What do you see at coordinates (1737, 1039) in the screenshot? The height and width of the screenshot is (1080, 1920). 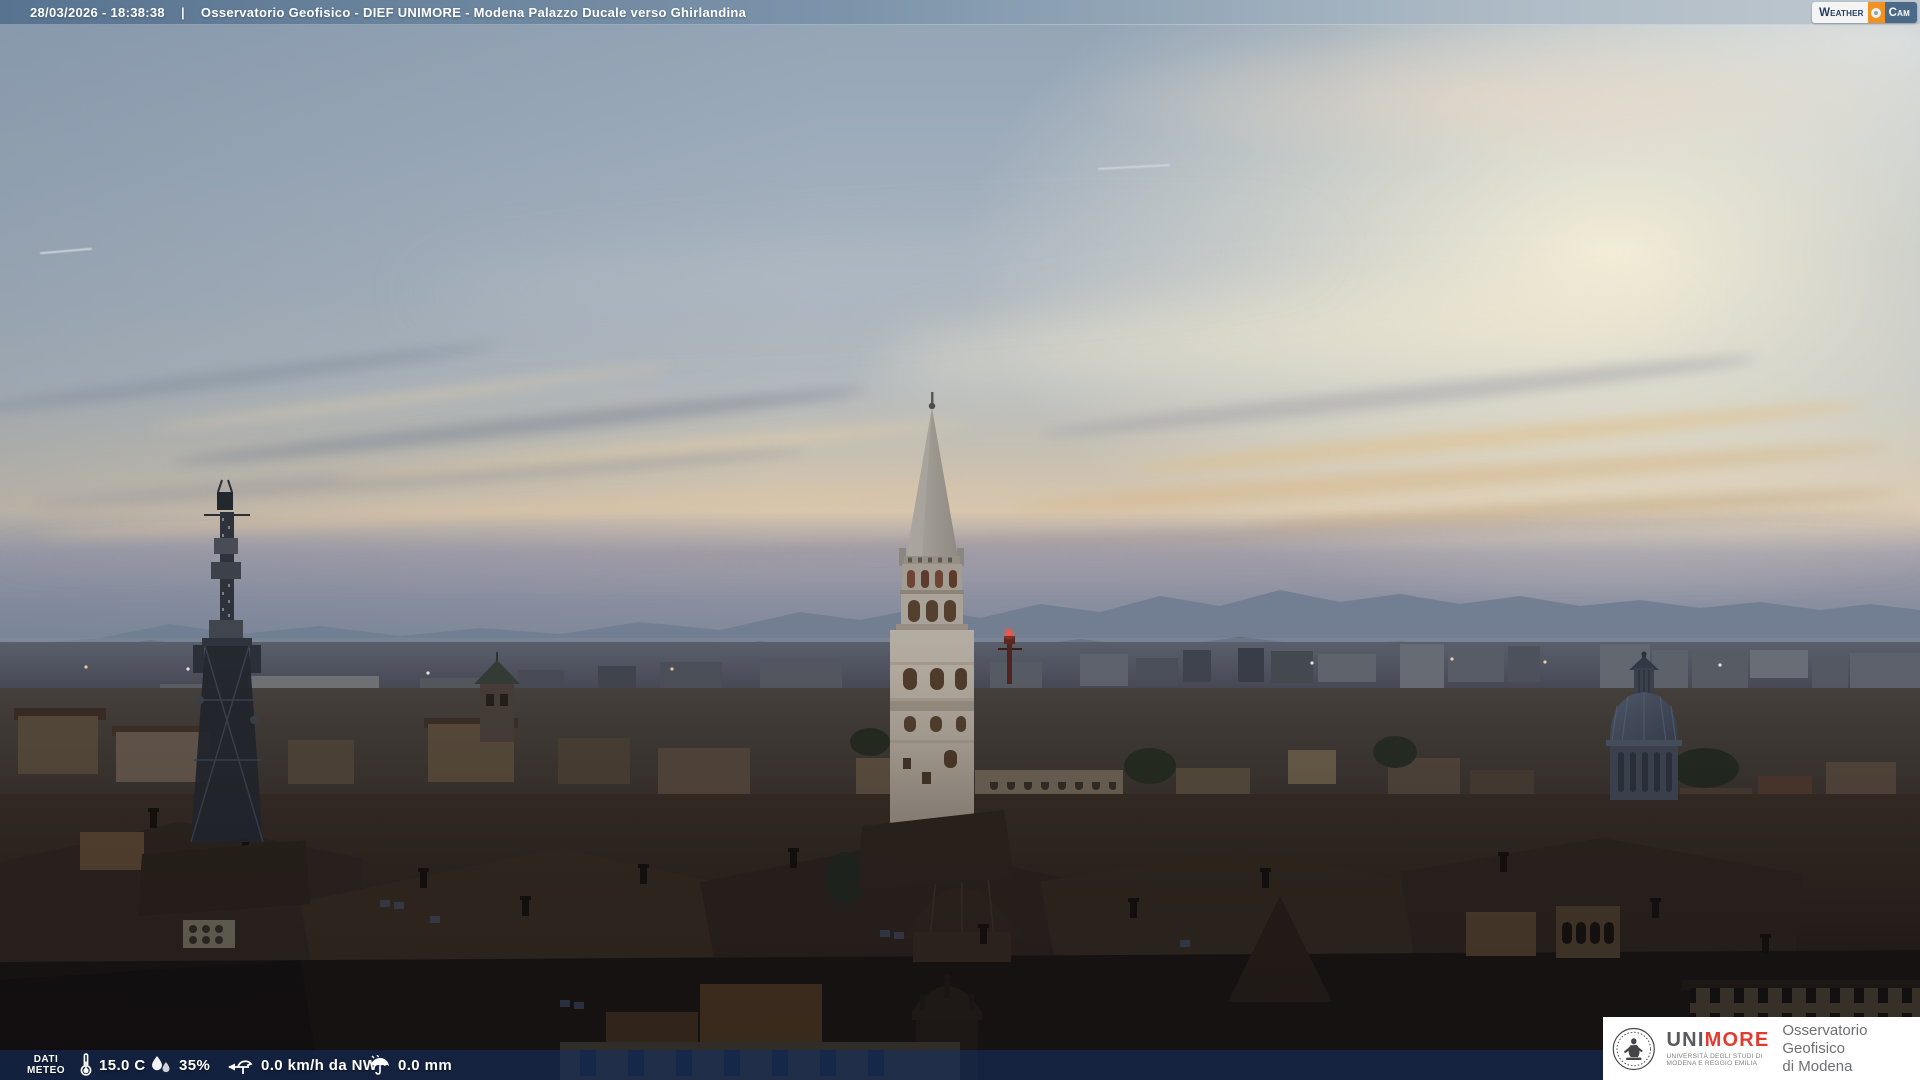 I see `unimore-more-text: MORE` at bounding box center [1737, 1039].